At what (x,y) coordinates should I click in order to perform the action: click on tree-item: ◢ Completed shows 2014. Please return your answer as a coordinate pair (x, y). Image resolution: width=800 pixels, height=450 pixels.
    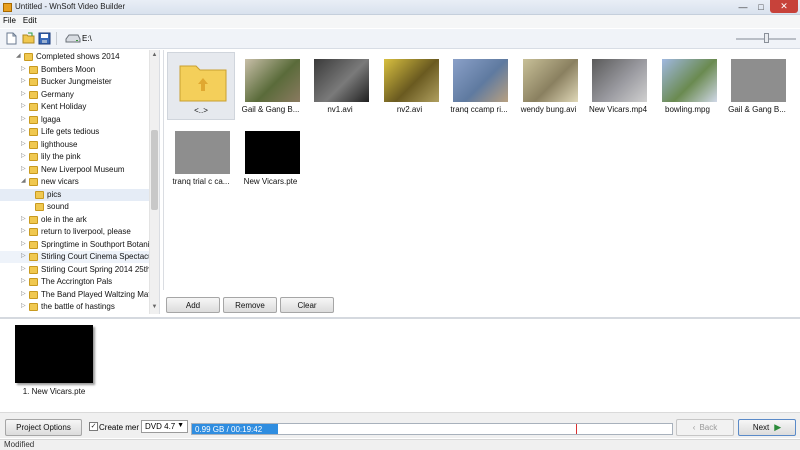
    Looking at the image, I should click on (74, 57).